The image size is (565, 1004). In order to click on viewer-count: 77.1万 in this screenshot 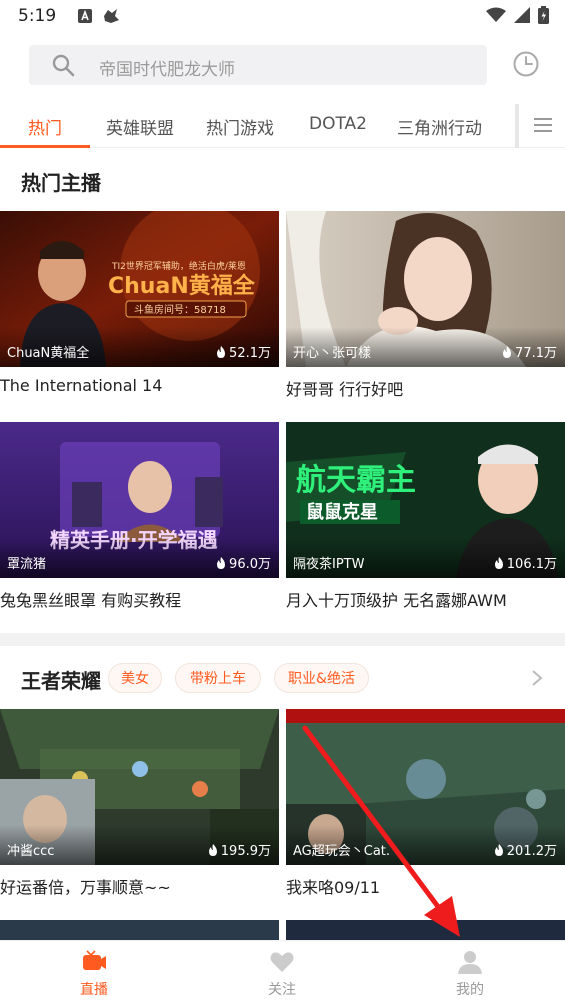, I will do `click(529, 351)`.